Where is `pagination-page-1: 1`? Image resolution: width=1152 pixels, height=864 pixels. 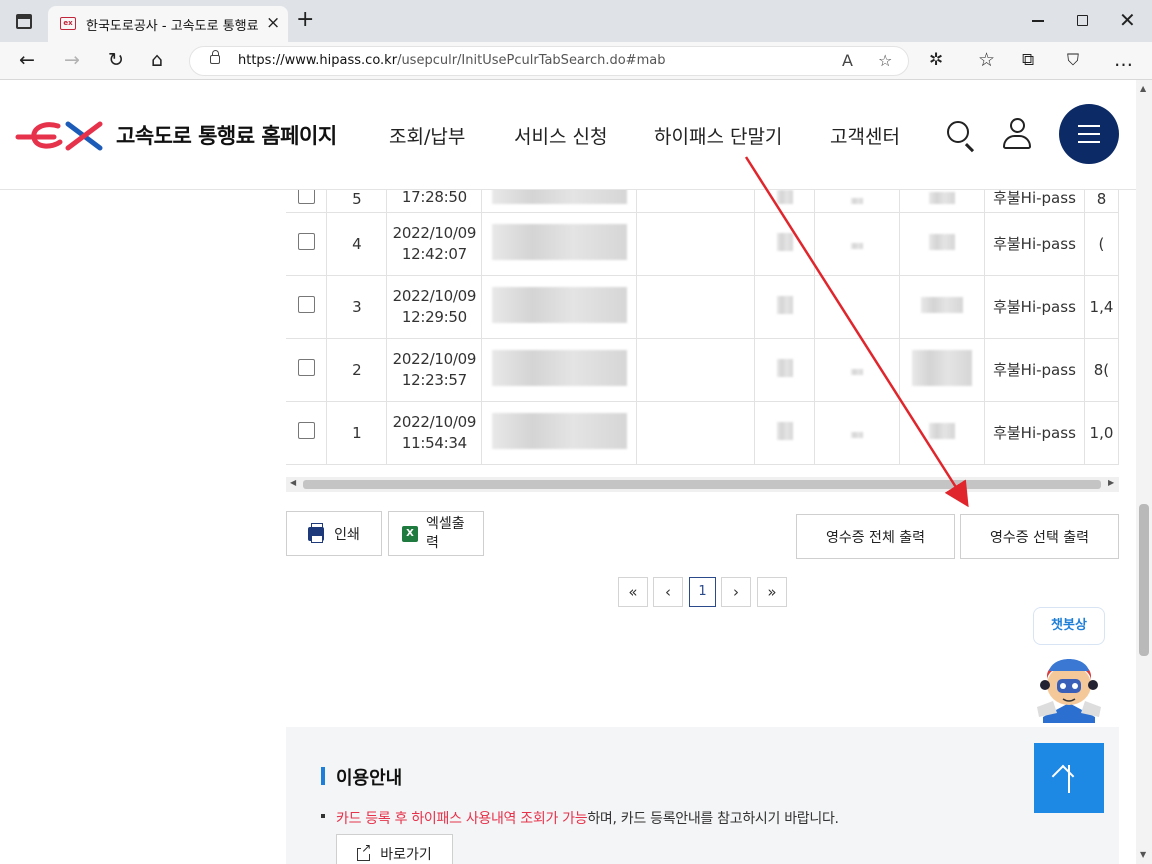 pagination-page-1: 1 is located at coordinates (702, 592).